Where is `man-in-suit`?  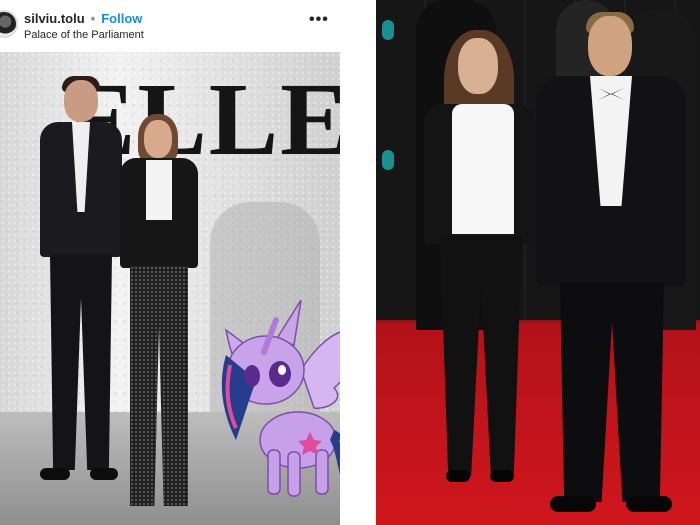 man-in-suit is located at coordinates (81, 278).